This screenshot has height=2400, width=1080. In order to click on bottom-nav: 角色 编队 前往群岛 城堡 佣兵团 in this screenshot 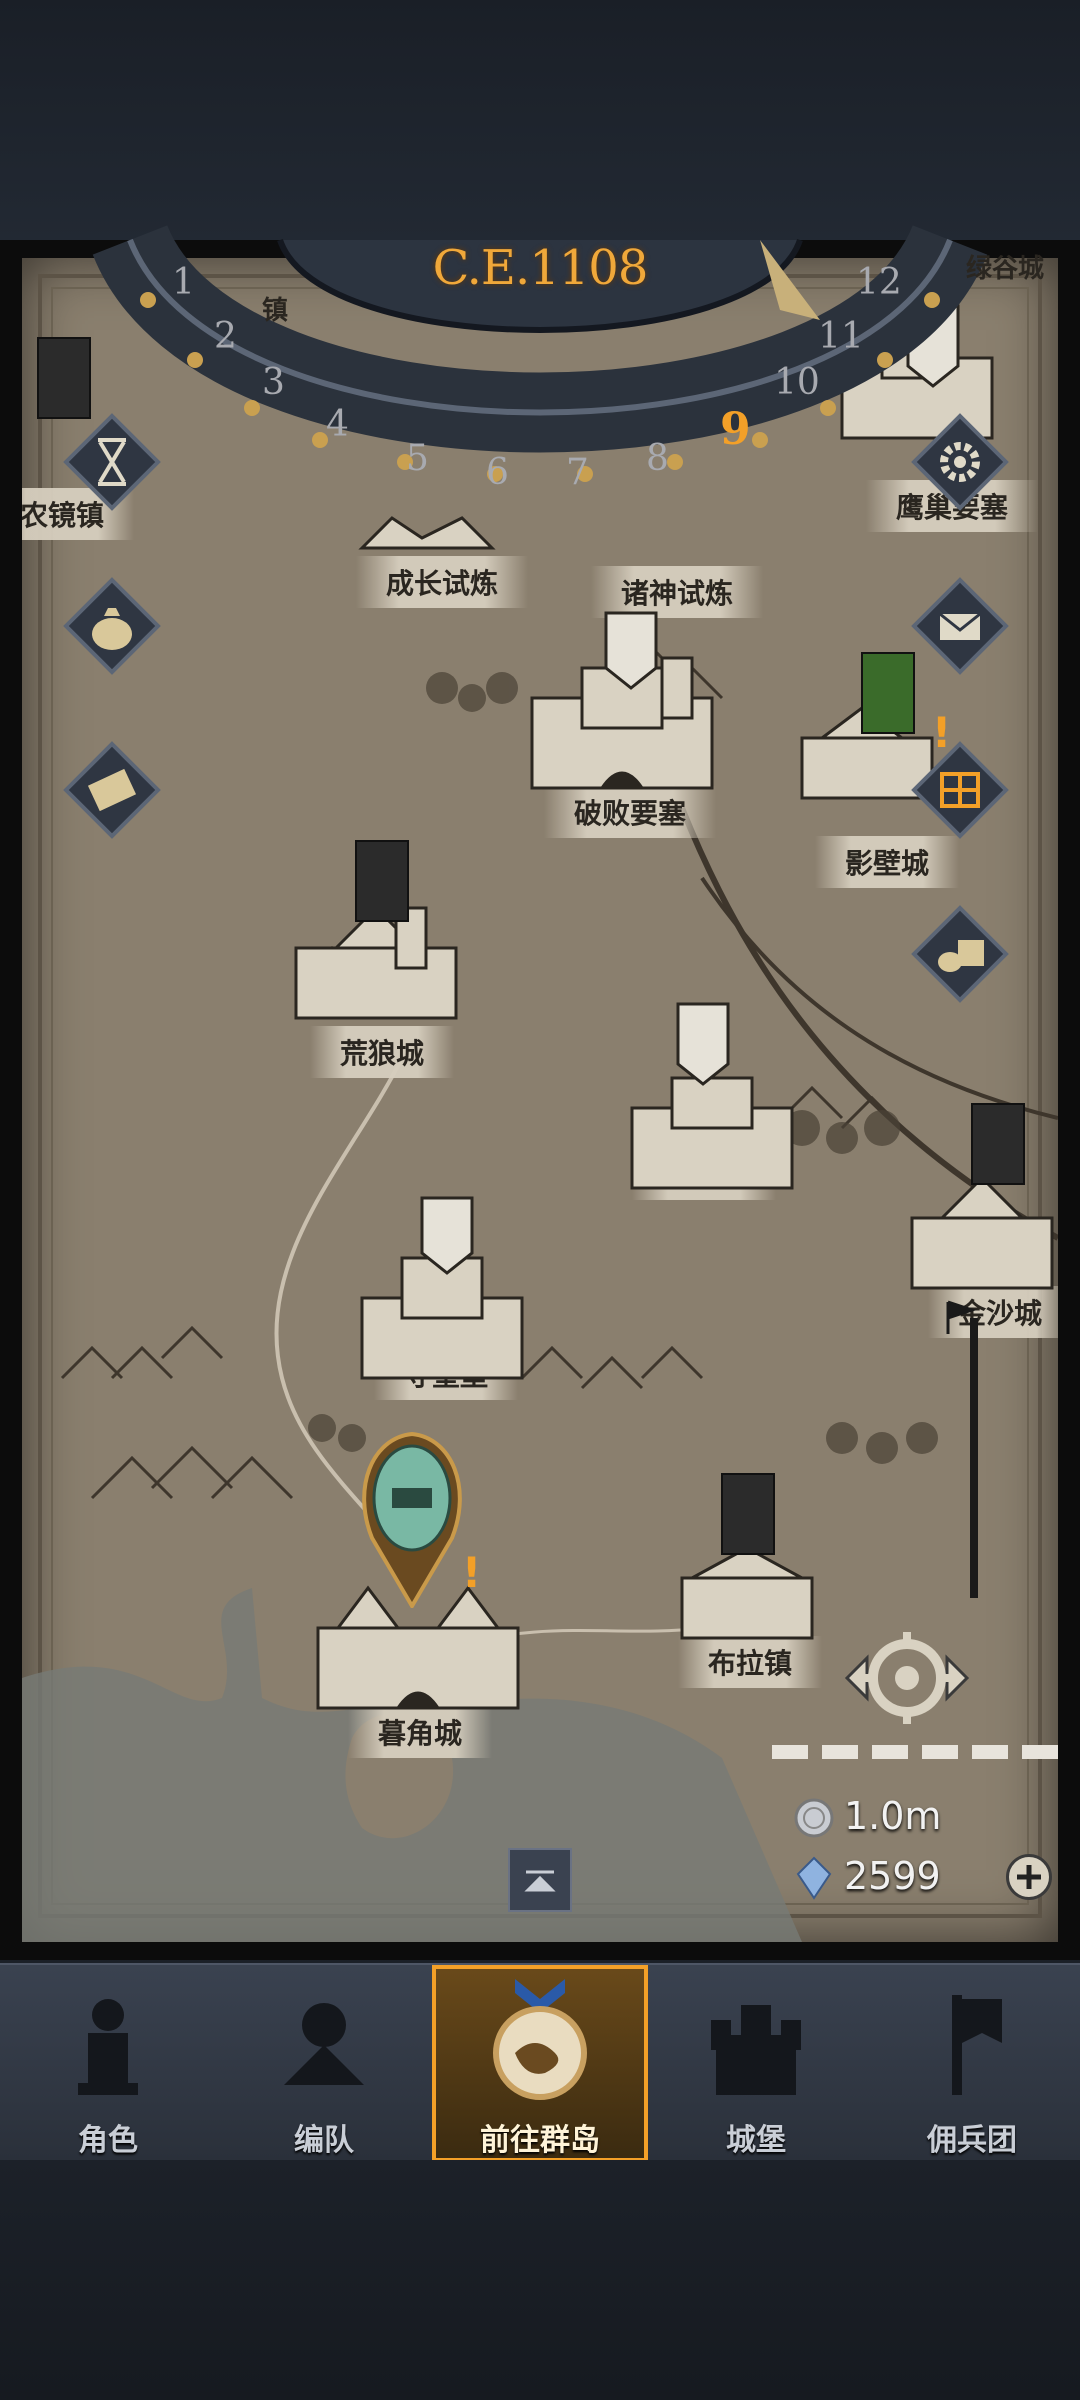, I will do `click(540, 2062)`.